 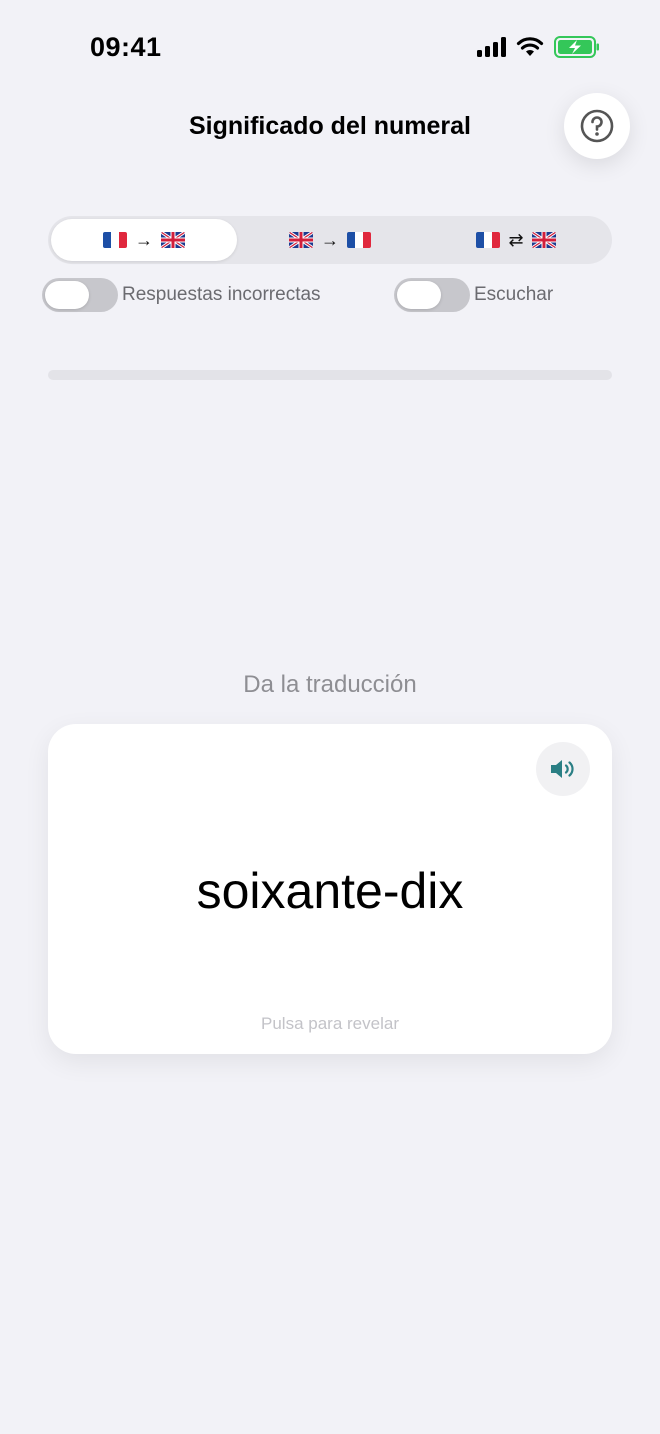 I want to click on status-icons, so click(x=538, y=47).